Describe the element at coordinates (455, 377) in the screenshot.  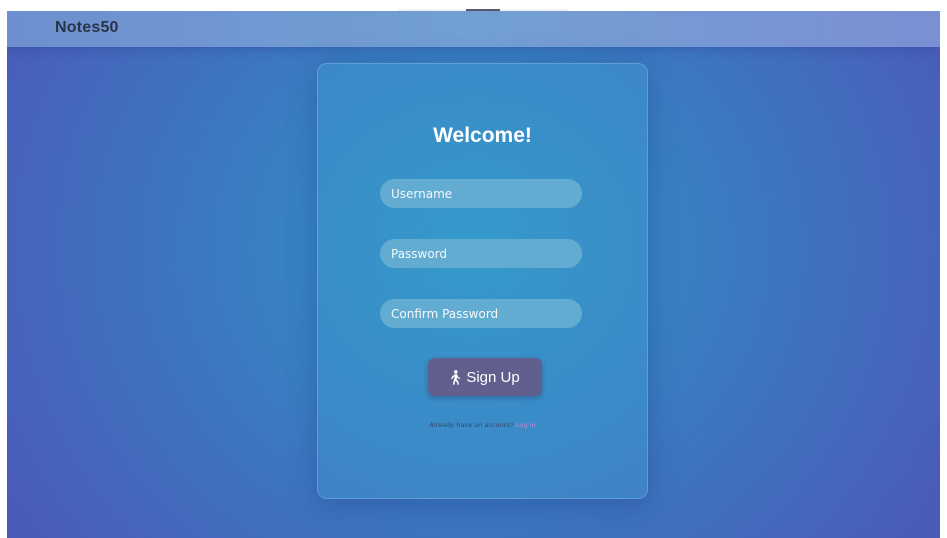
I see `walking-person-icon` at that location.